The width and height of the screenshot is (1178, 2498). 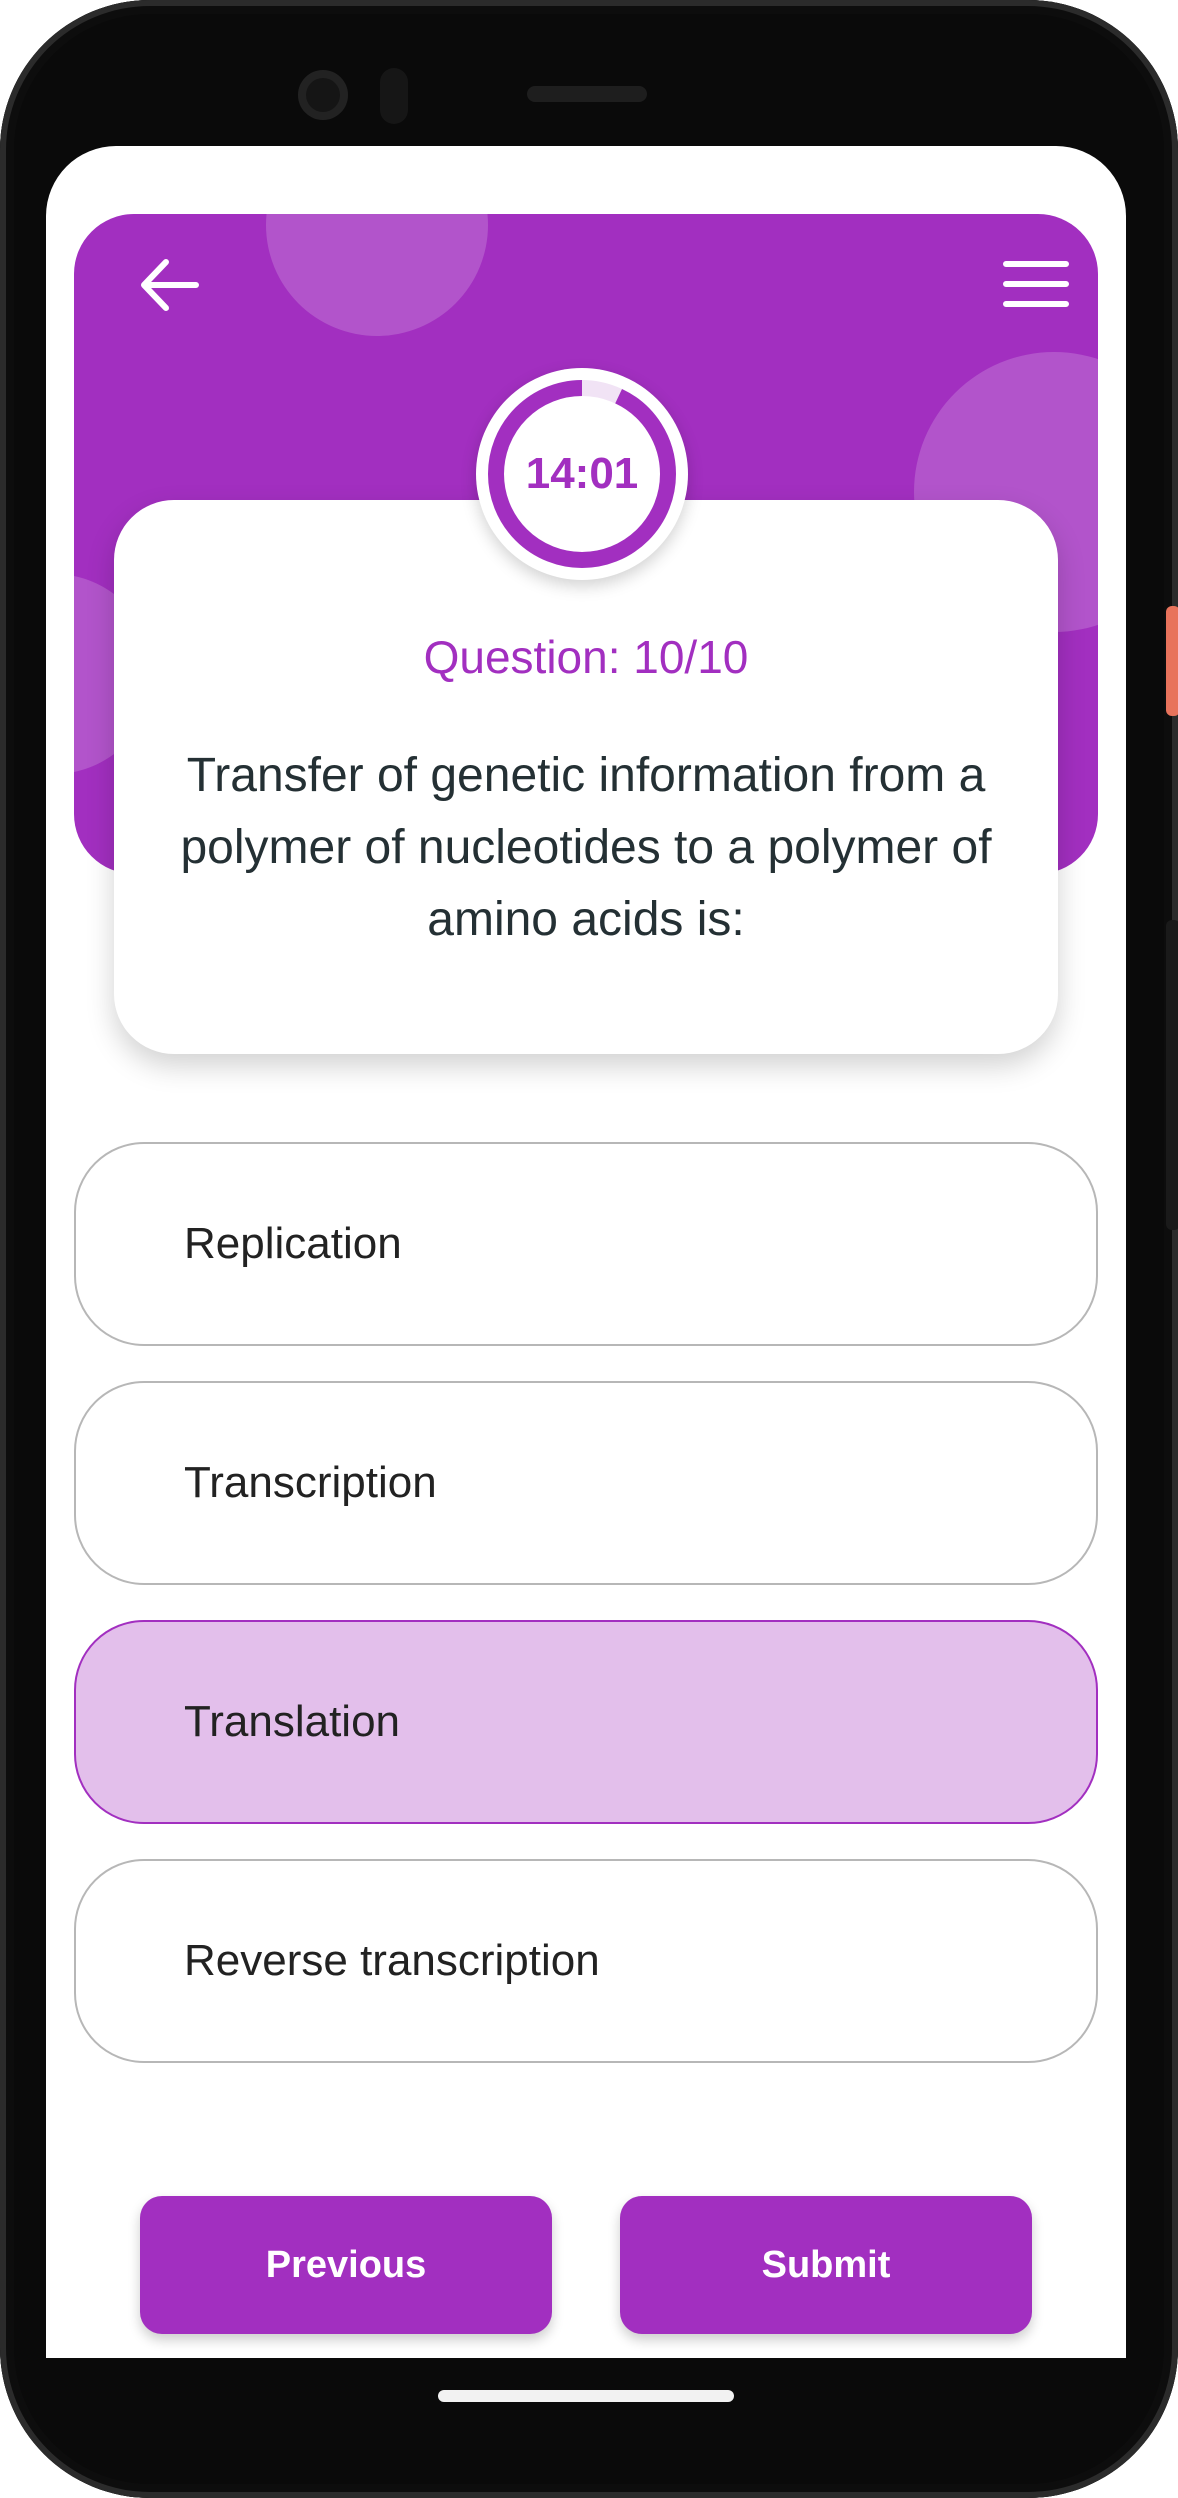 What do you see at coordinates (293, 1243) in the screenshot?
I see `option-label: Replication` at bounding box center [293, 1243].